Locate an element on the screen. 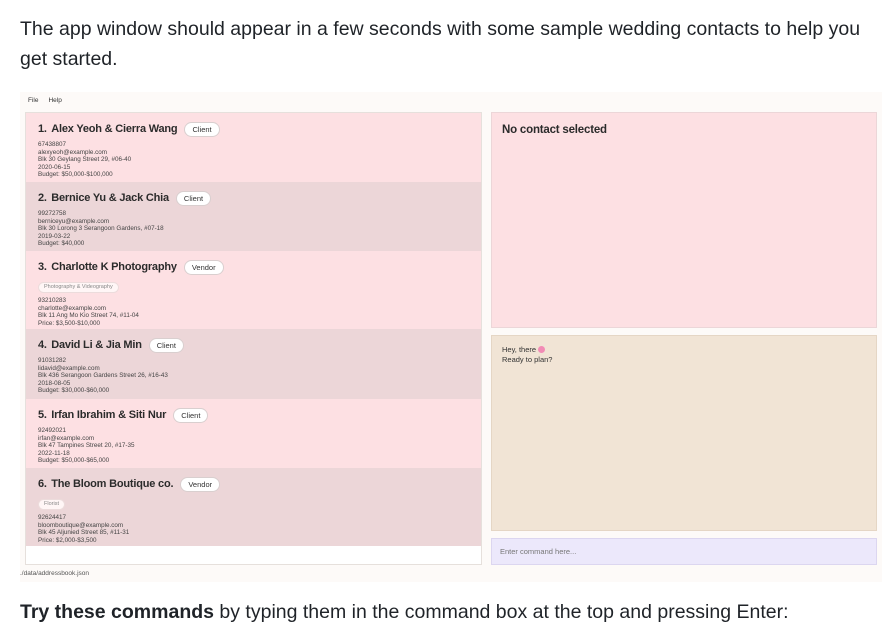 The width and height of the screenshot is (883, 633). contact-name: Bernice Yu & Jack Chia is located at coordinates (110, 198).